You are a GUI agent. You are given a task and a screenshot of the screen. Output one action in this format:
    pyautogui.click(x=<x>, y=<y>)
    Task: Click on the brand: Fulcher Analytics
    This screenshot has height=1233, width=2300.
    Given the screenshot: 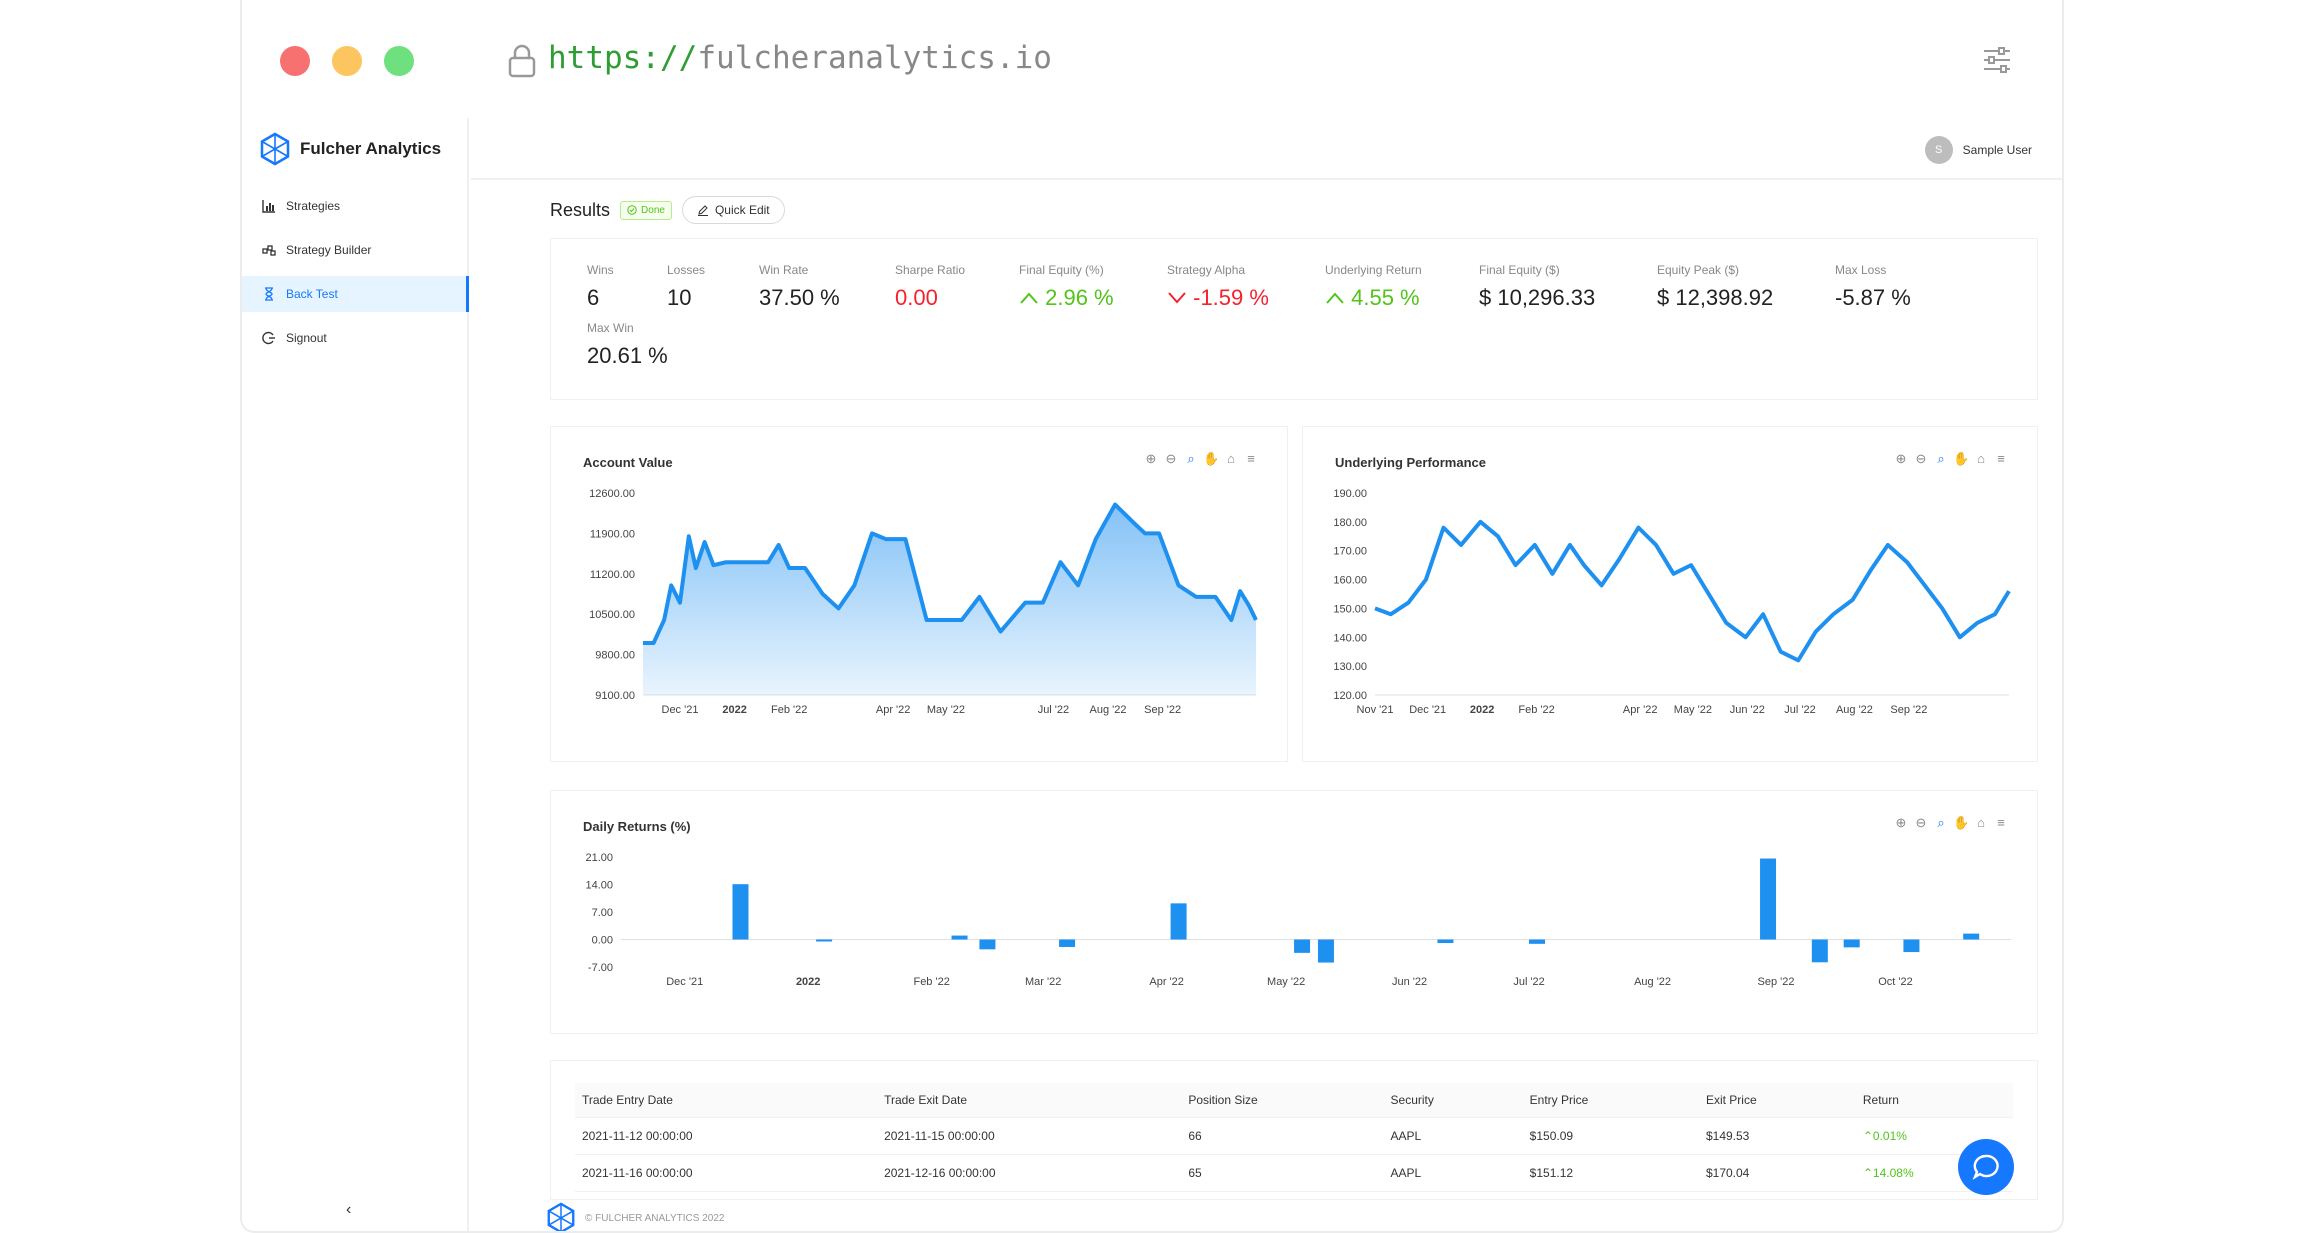 What is the action you would take?
    pyautogui.click(x=349, y=149)
    